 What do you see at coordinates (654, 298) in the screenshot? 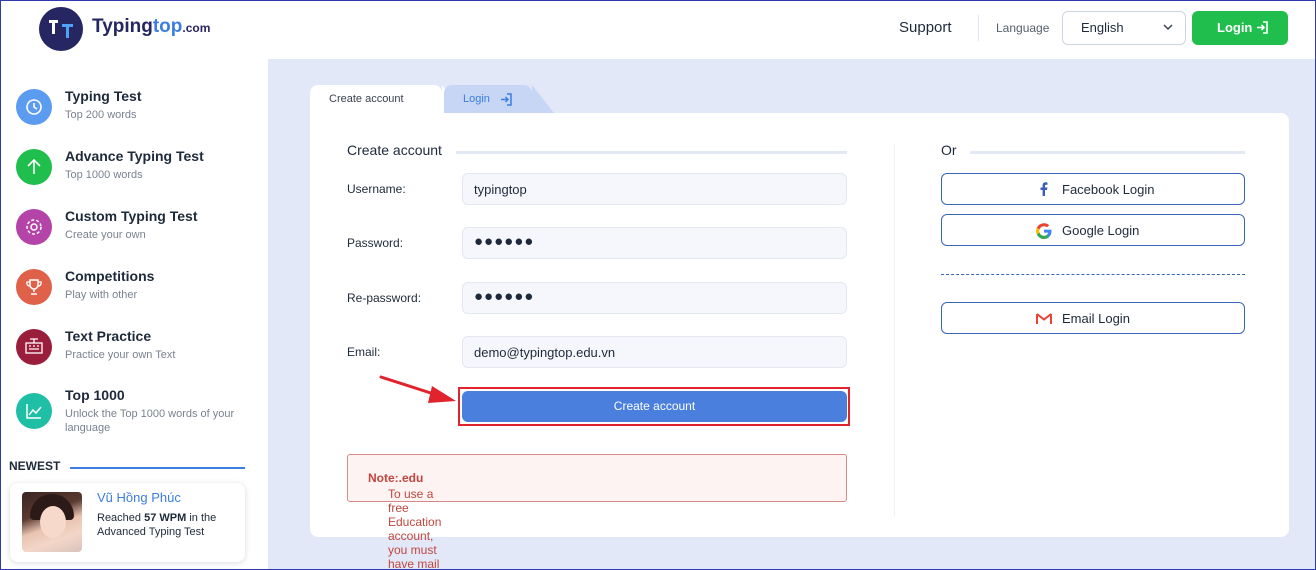
I see `repassword-field: ●●●●●●` at bounding box center [654, 298].